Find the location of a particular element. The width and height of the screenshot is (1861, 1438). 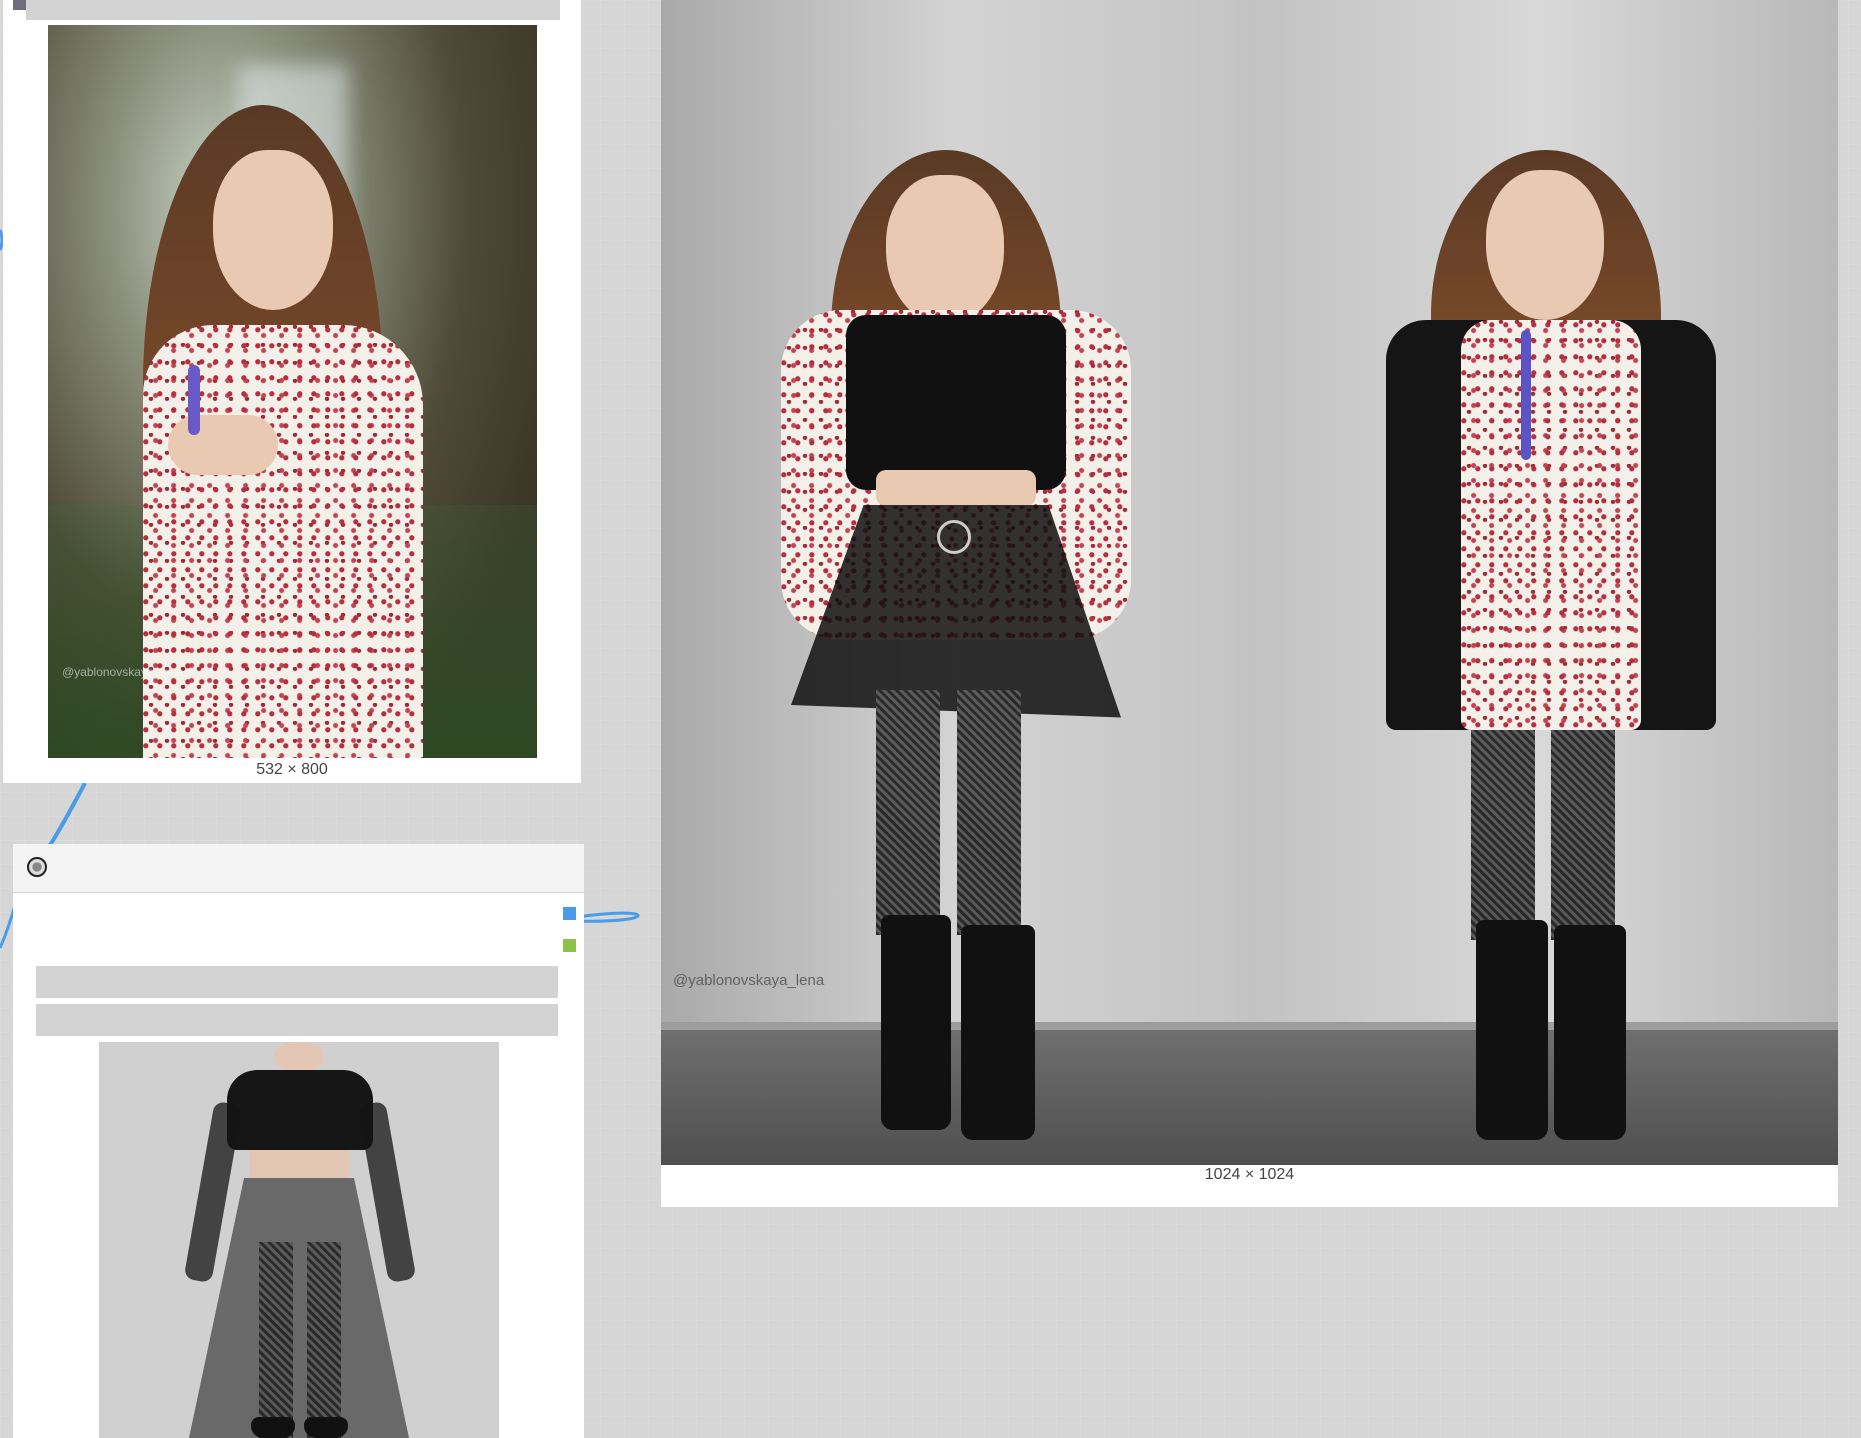

outfit-preview-image is located at coordinates (299, 1240).